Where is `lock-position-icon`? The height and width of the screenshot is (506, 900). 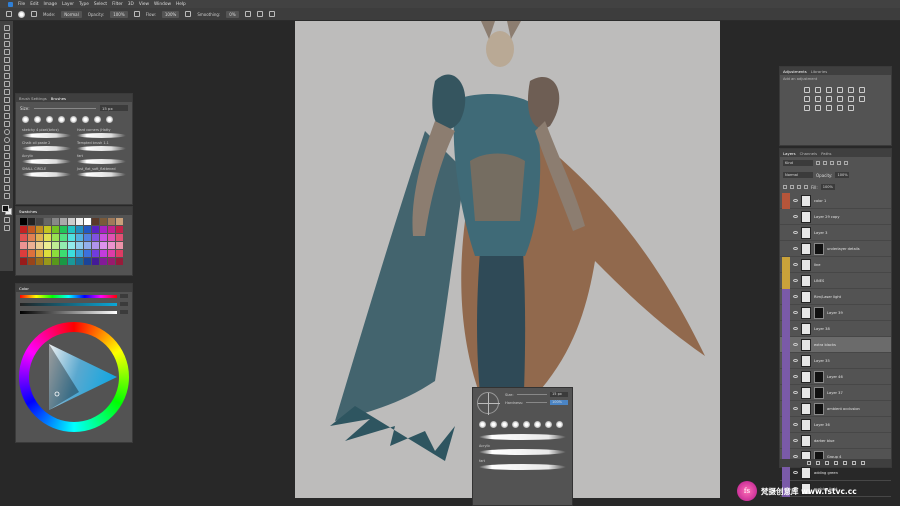 lock-position-icon is located at coordinates (799, 187).